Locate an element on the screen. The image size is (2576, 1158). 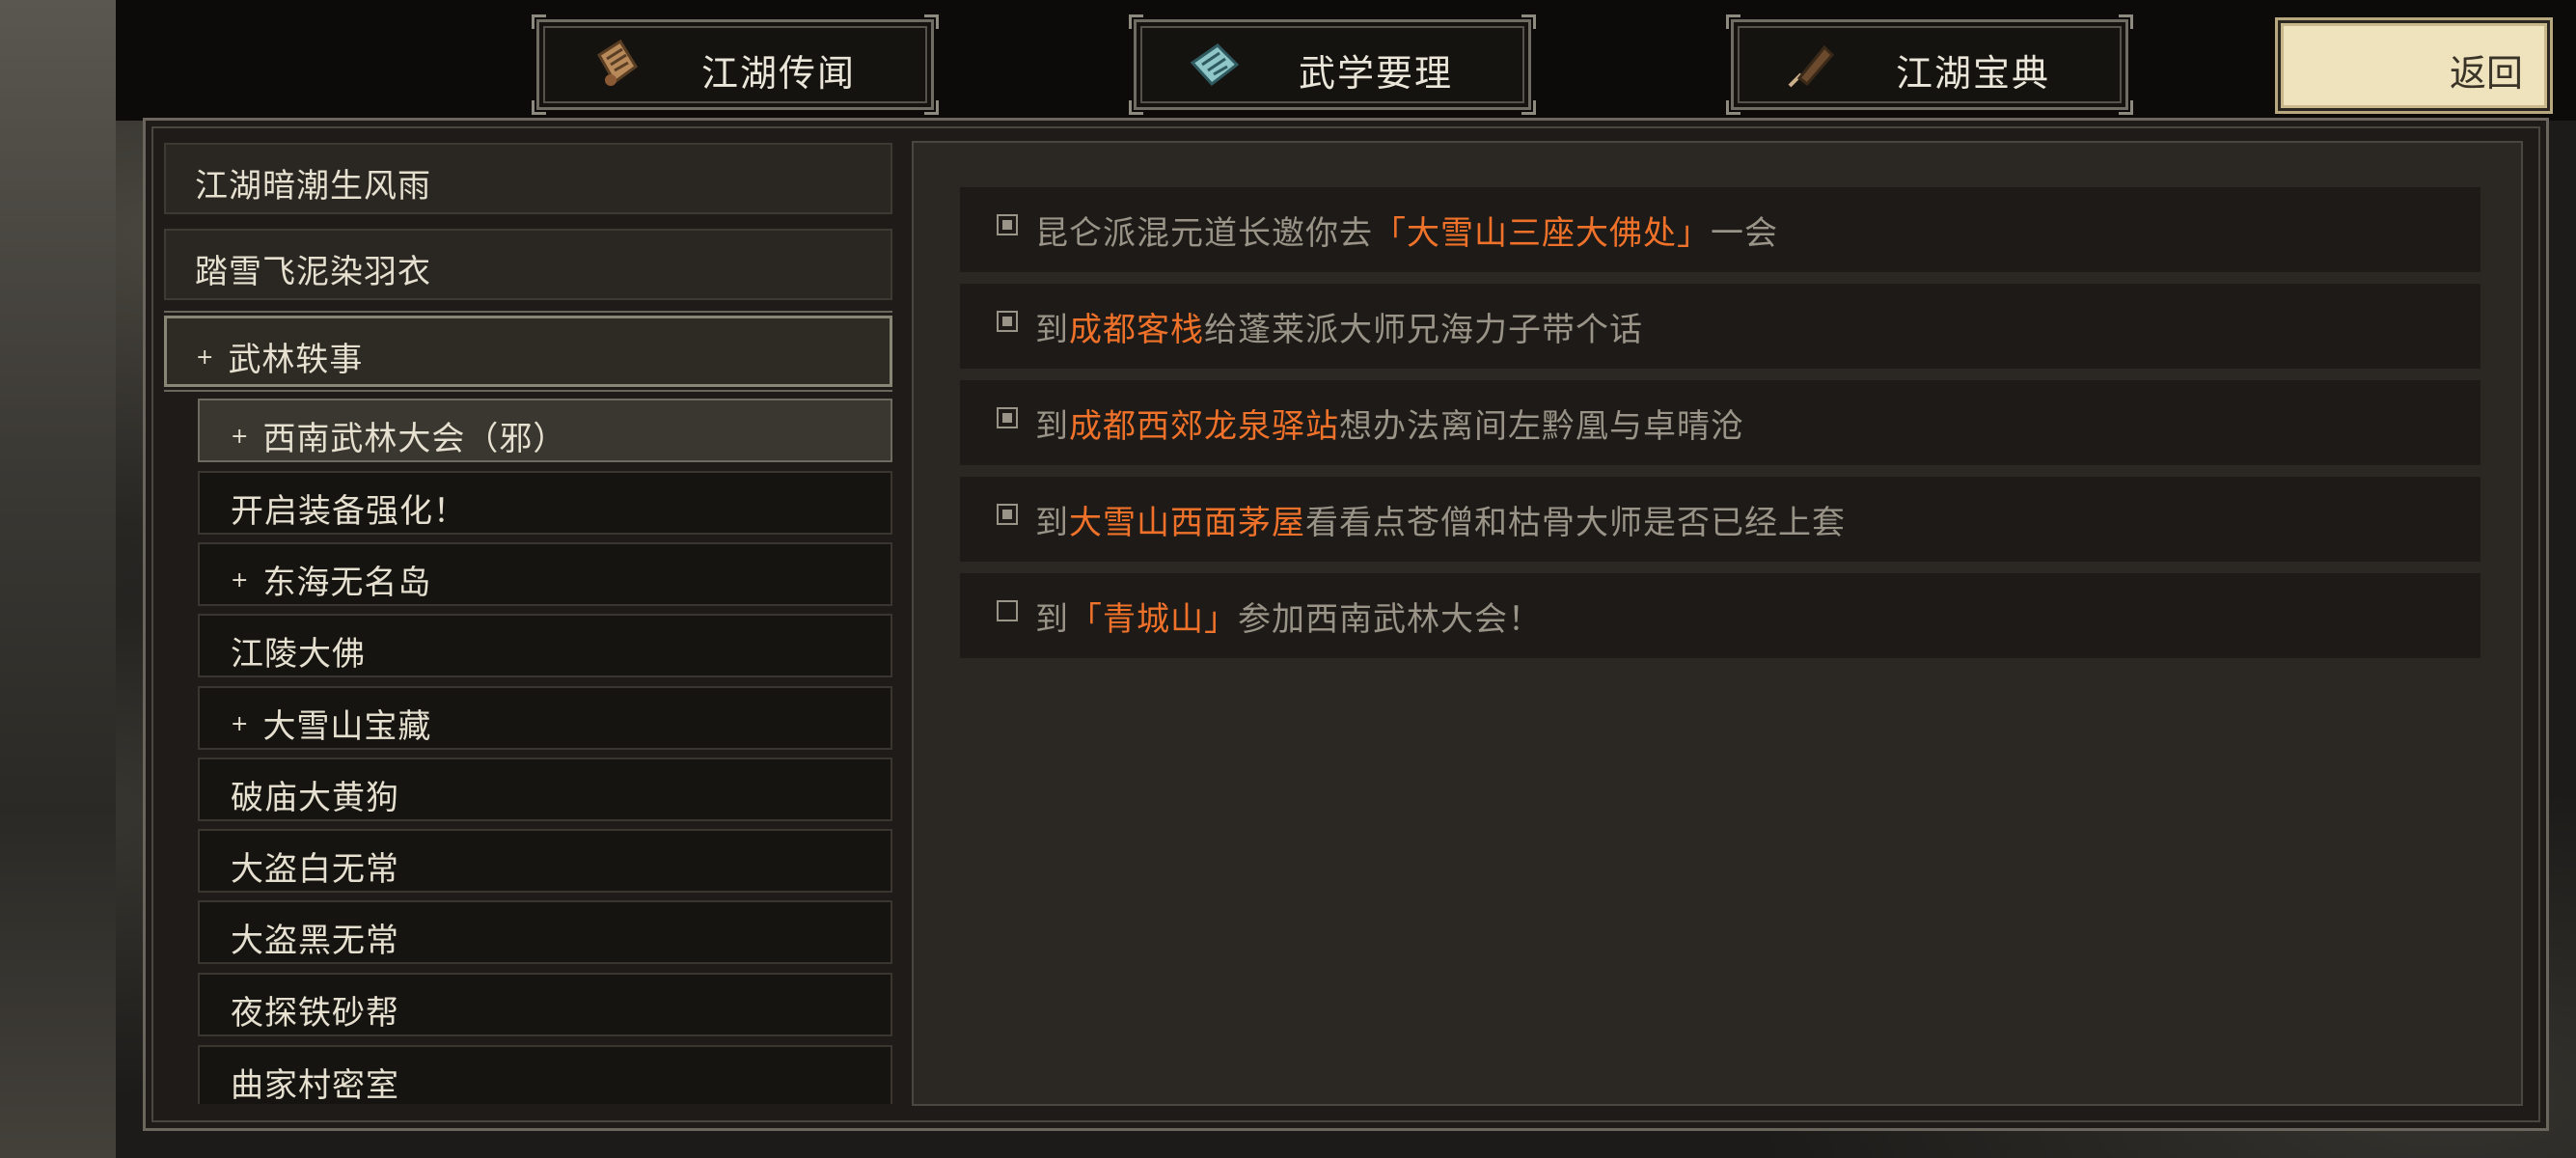
quest-item: 破庙大黄狗 is located at coordinates (545, 789).